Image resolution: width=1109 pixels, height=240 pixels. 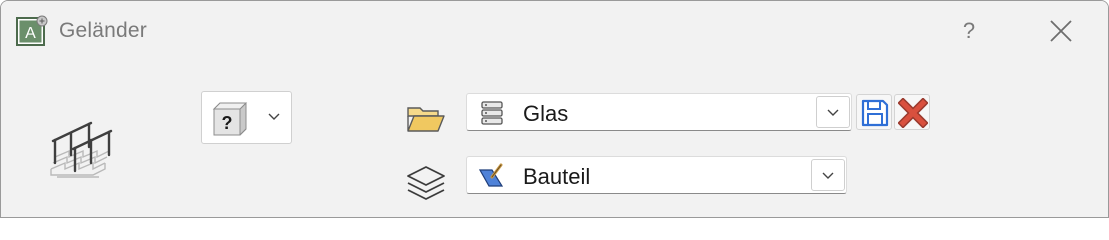 I want to click on svg-text: A, so click(x=30, y=33).